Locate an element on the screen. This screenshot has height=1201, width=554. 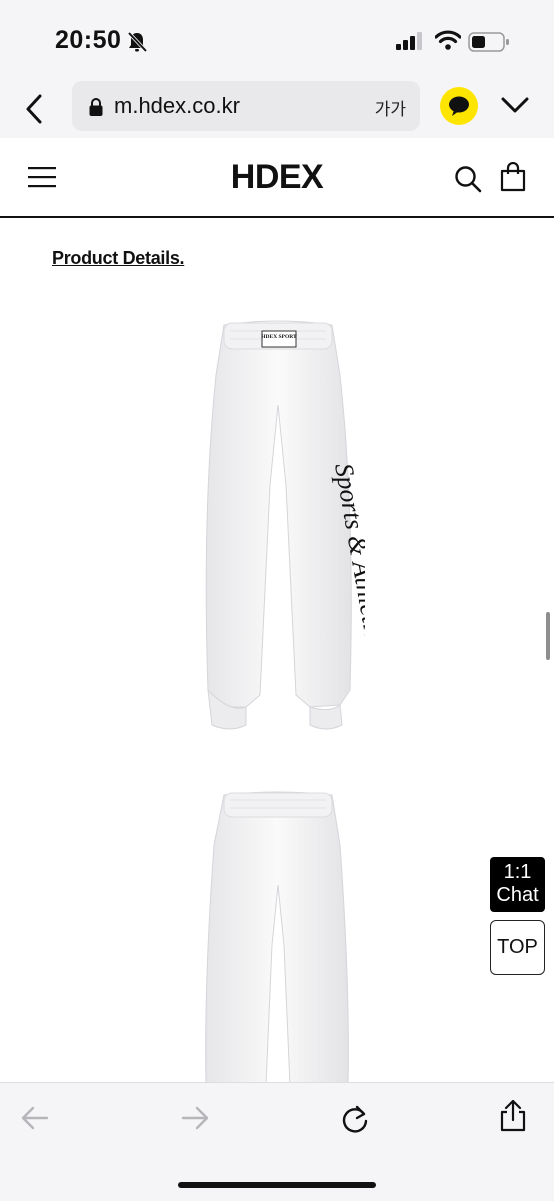
chat-button-line2: Chat is located at coordinates (517, 895).